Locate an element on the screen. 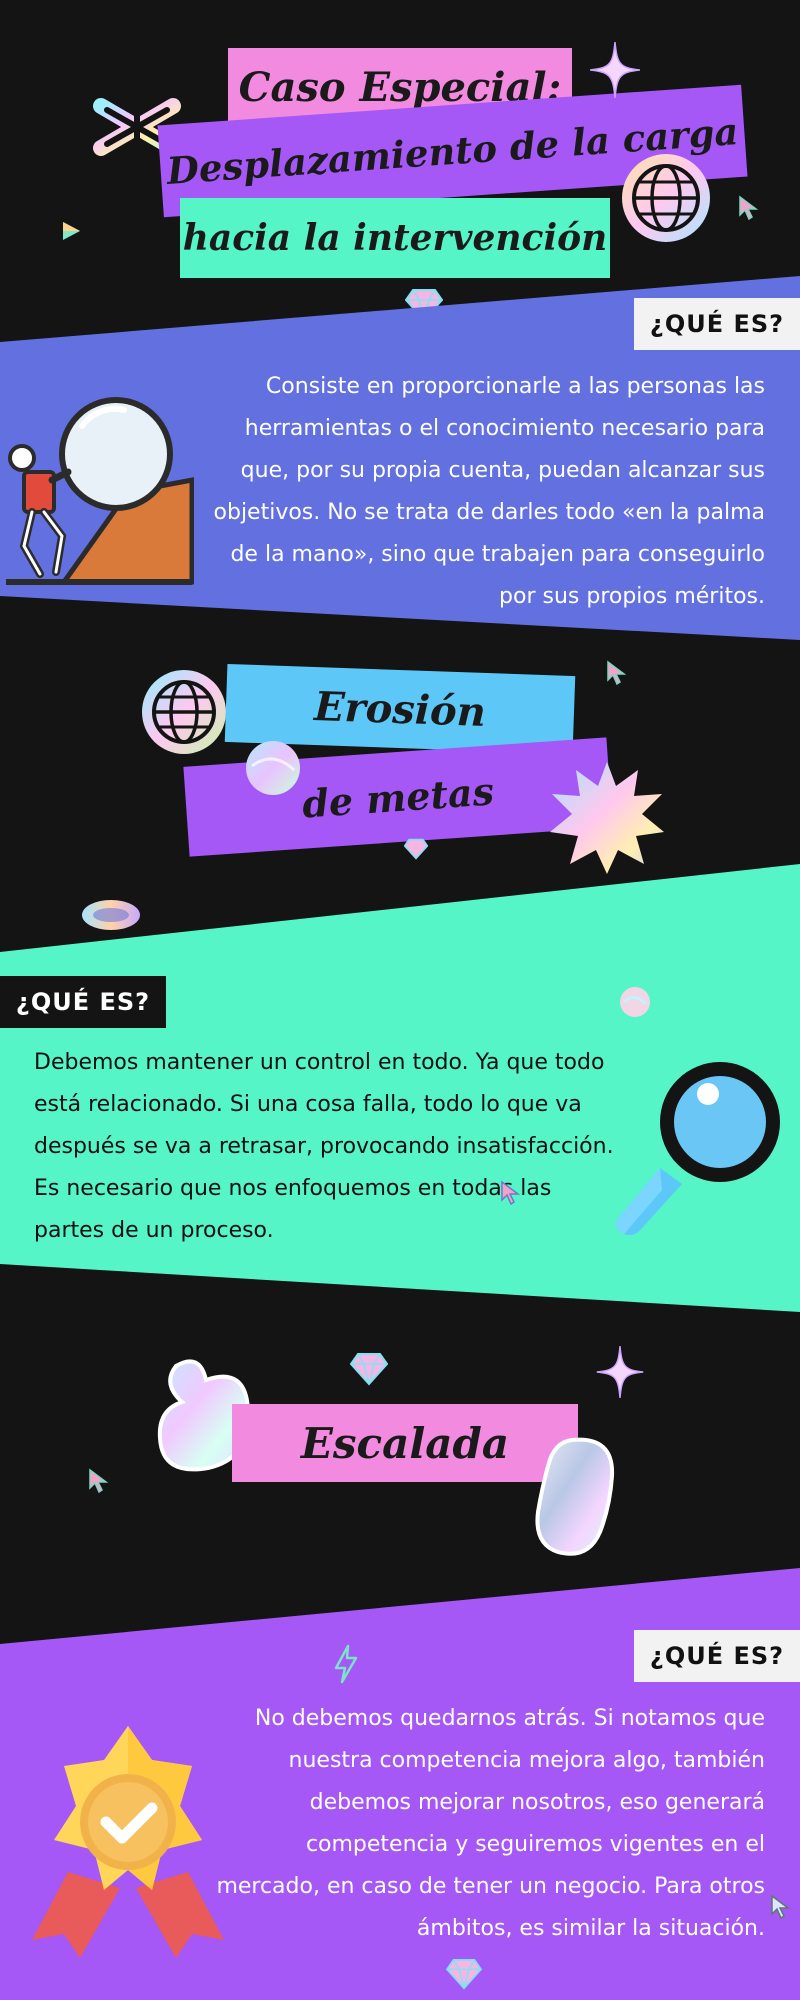  section-3-heading: Escalada is located at coordinates (405, 1443).